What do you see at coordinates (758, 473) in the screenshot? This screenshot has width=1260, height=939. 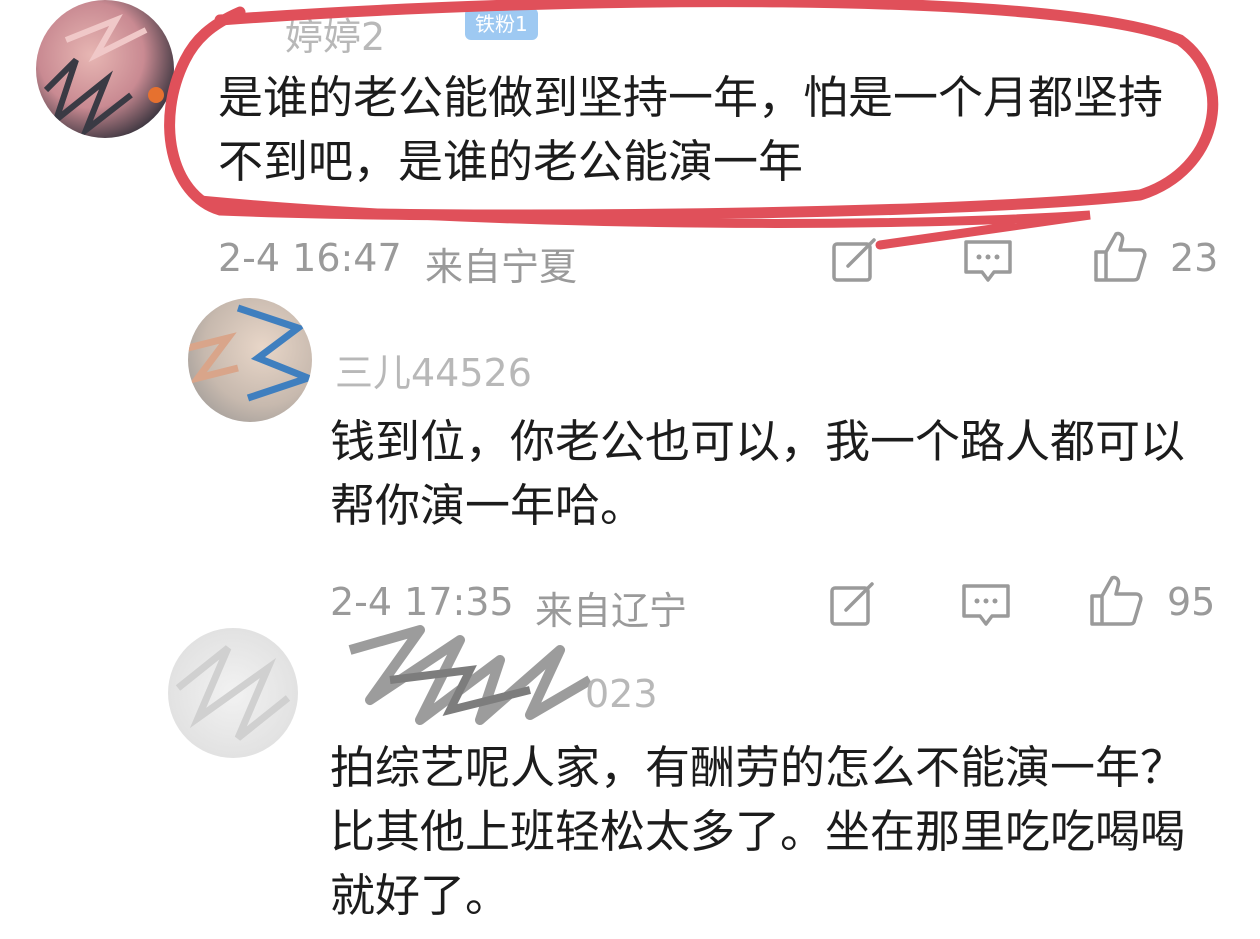 I see `comment-text: 钱到位，你老公也可以，我一个路人都可以帮你演一年哈。` at bounding box center [758, 473].